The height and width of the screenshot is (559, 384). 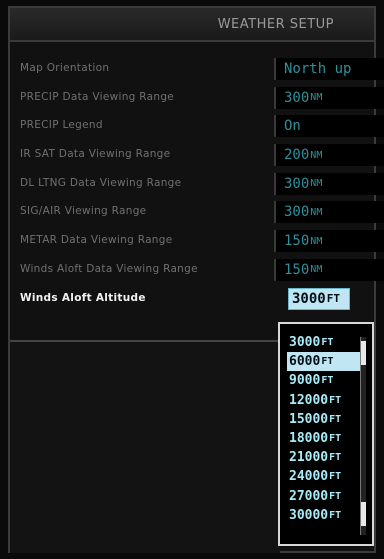 I want to click on altitude-option: 27000 FT, so click(x=326, y=496).